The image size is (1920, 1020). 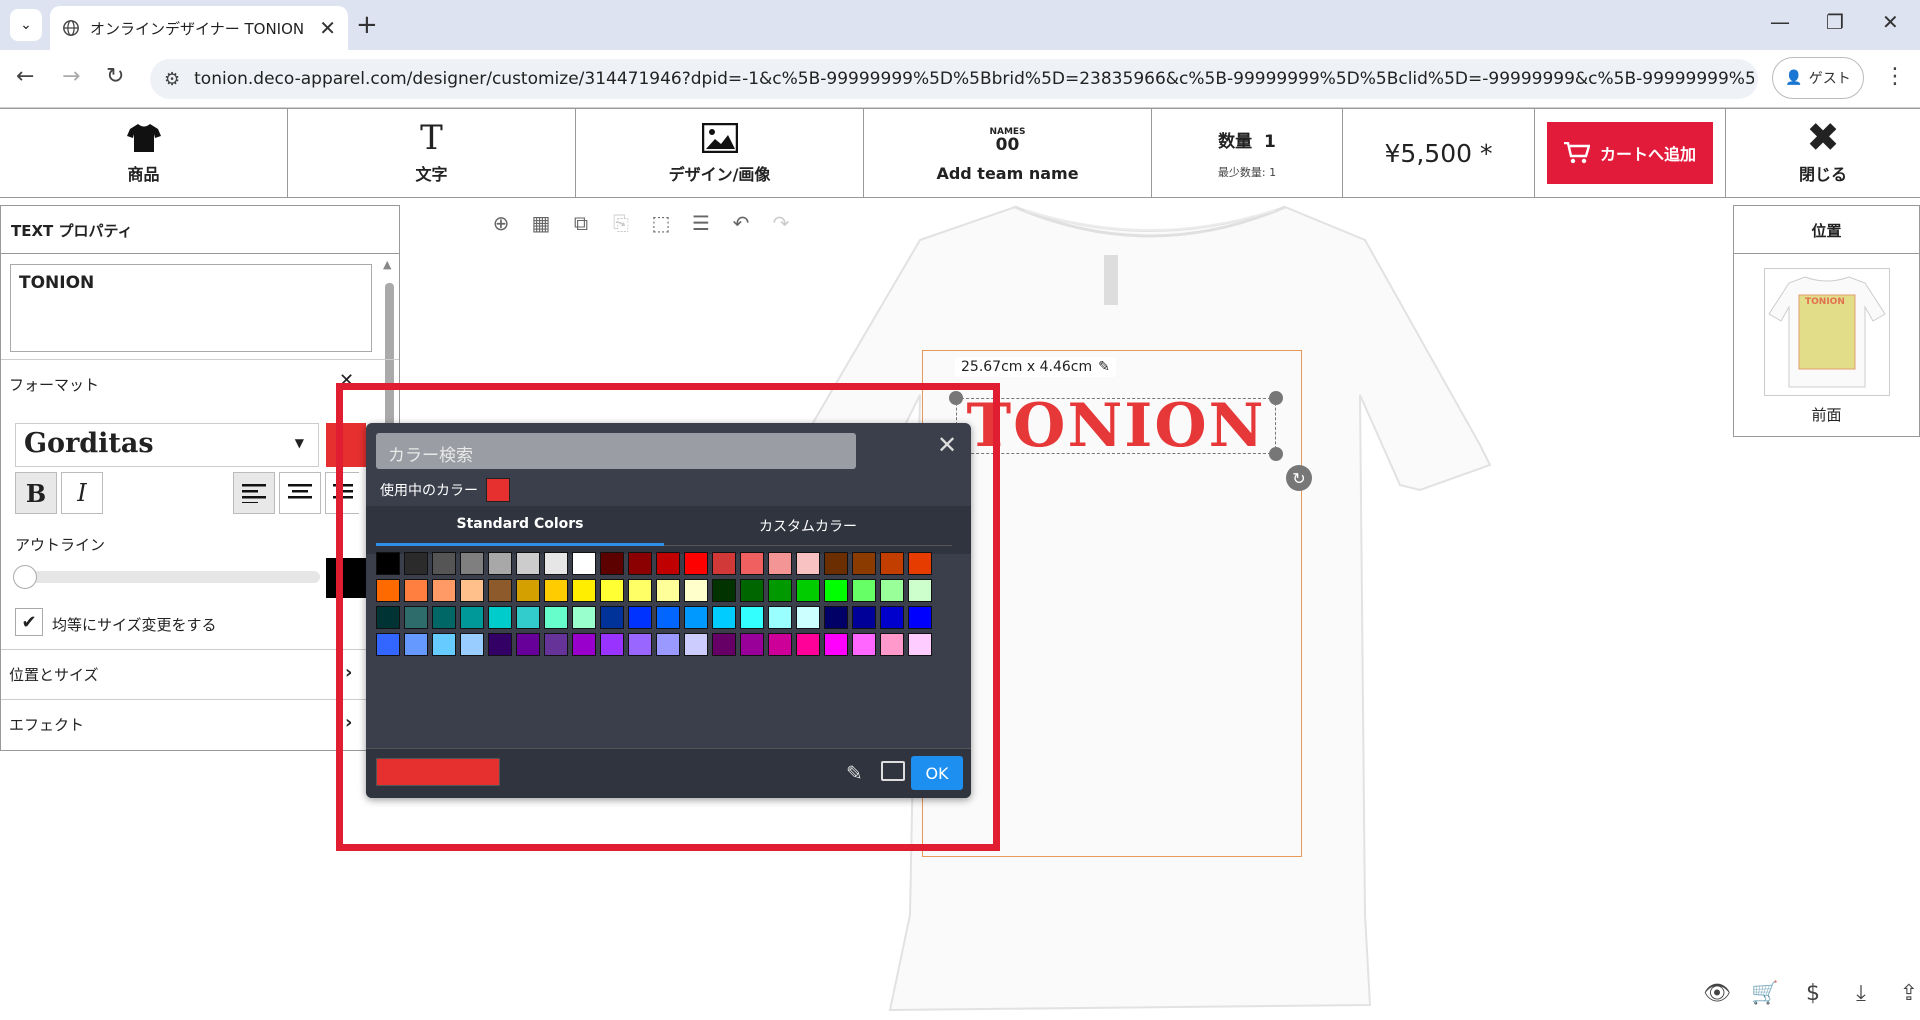 I want to click on window-close-icon: ✕, so click(x=1890, y=22).